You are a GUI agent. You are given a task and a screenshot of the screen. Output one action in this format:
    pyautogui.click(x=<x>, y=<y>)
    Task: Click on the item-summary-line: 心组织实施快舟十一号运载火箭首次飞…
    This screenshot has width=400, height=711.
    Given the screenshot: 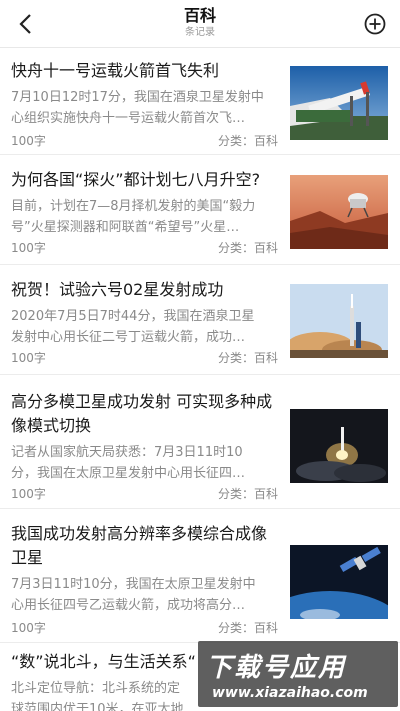 What is the action you would take?
    pyautogui.click(x=128, y=118)
    